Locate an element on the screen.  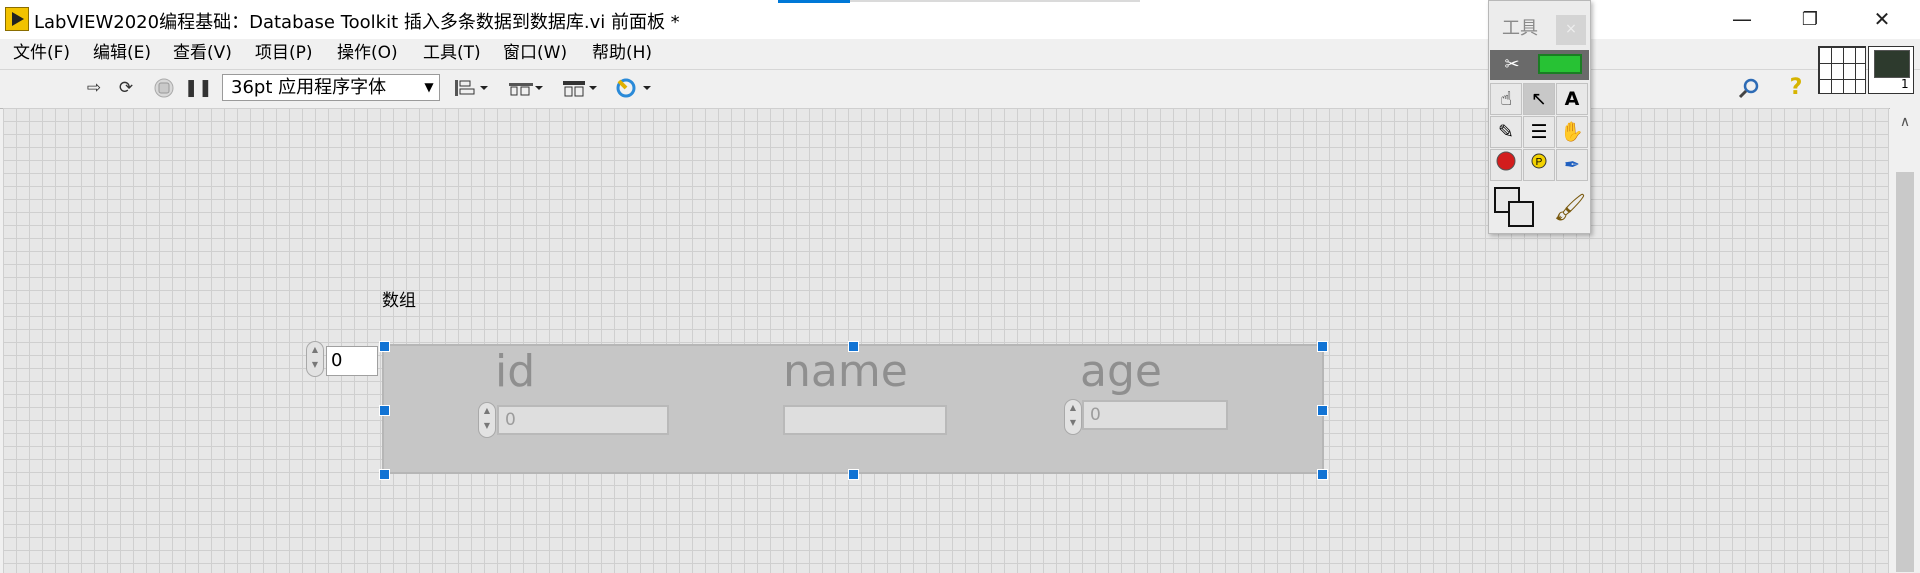
background-color-swatch is located at coordinates (1521, 214).